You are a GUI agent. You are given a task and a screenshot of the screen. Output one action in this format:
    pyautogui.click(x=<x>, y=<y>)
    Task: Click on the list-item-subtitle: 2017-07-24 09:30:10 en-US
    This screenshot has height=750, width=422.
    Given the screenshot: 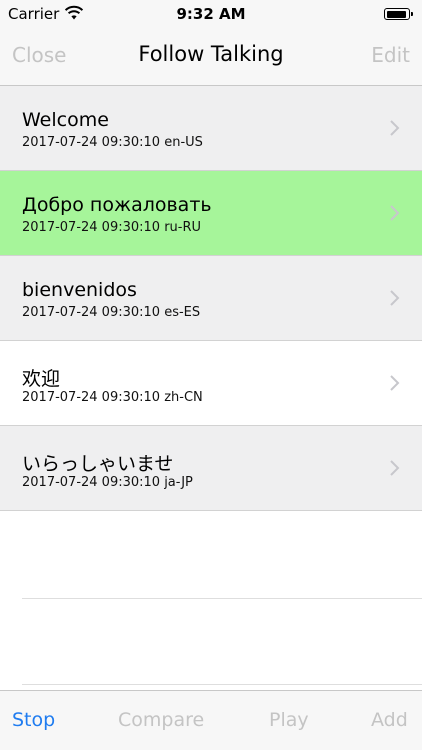 What is the action you would take?
    pyautogui.click(x=112, y=142)
    